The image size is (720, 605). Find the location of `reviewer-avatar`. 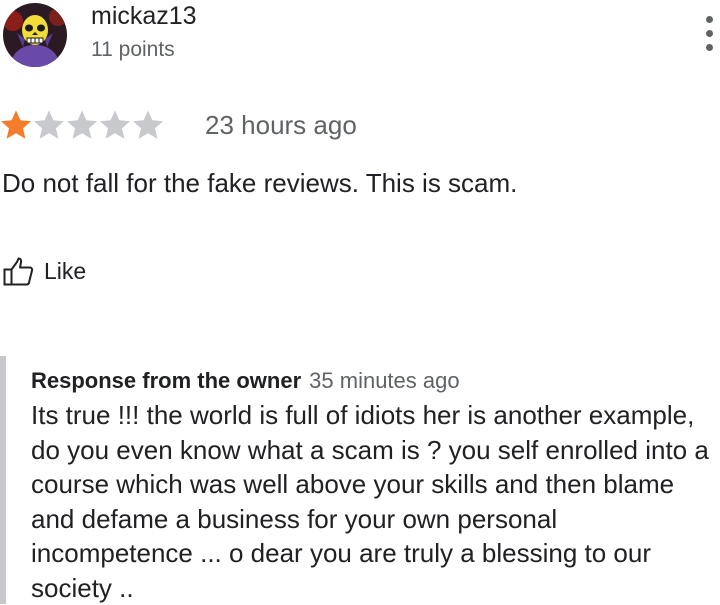

reviewer-avatar is located at coordinates (35, 35).